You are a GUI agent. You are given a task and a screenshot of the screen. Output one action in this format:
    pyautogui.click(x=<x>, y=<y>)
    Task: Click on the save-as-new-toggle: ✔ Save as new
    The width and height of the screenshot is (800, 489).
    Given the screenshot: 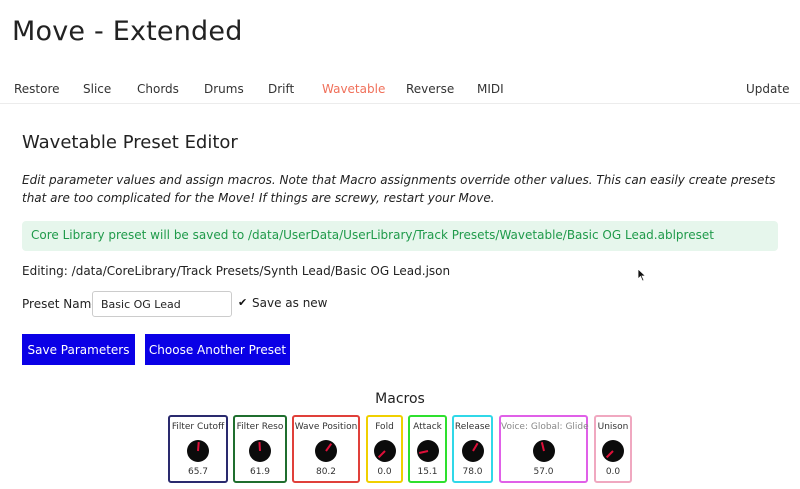 What is the action you would take?
    pyautogui.click(x=283, y=303)
    